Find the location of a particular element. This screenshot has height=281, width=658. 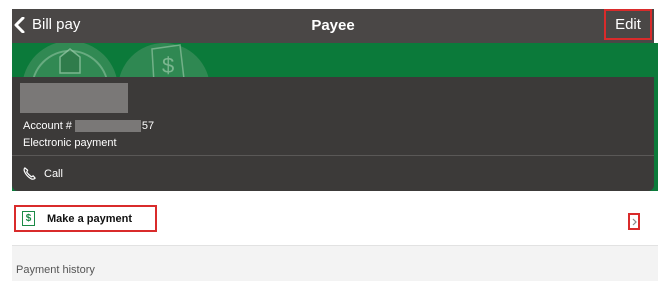

account-label: Account # is located at coordinates (47, 126).